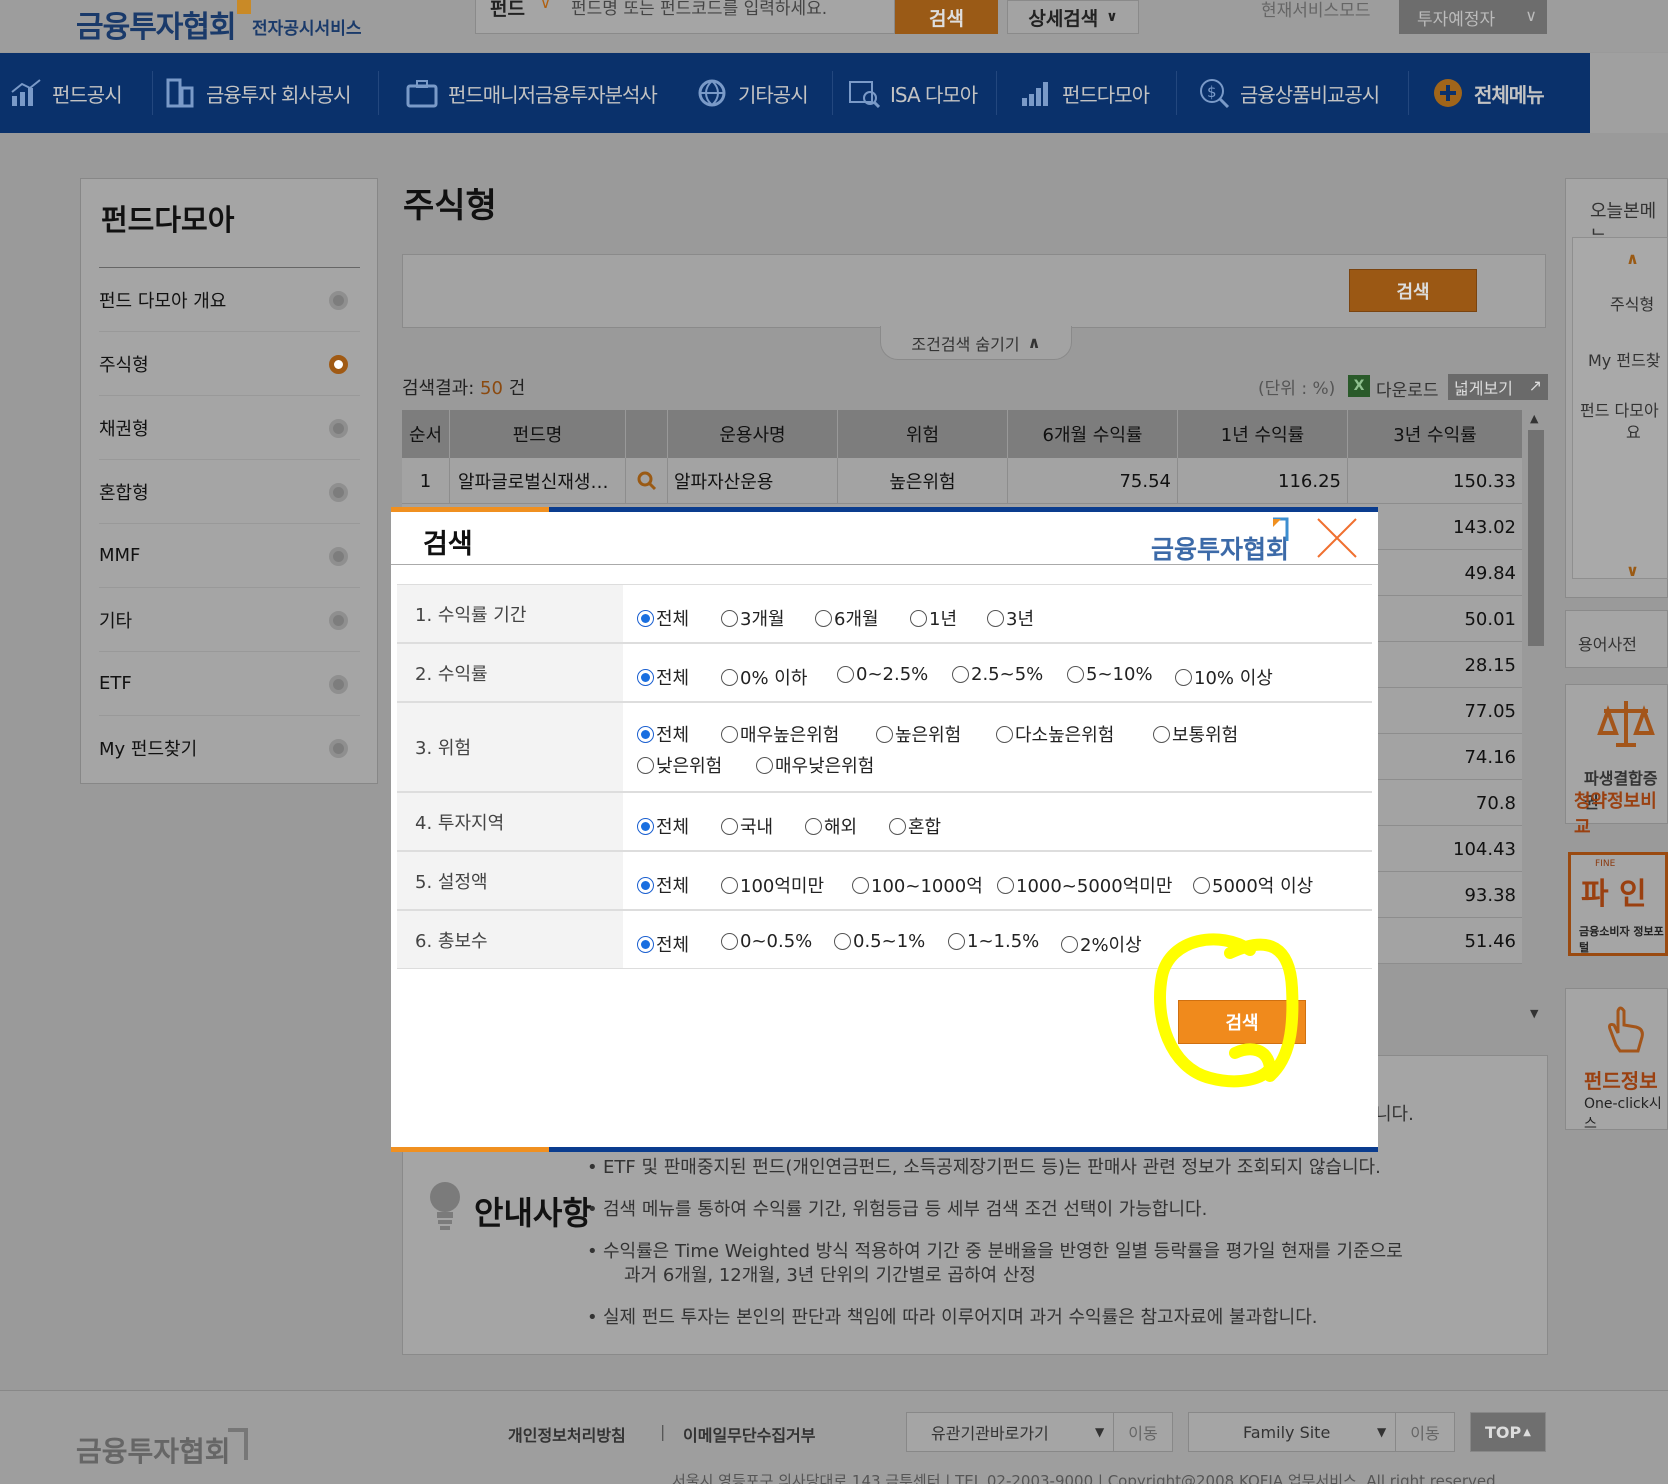 The height and width of the screenshot is (1484, 1668). What do you see at coordinates (1359, 386) in the screenshot?
I see `excel-icon: X` at bounding box center [1359, 386].